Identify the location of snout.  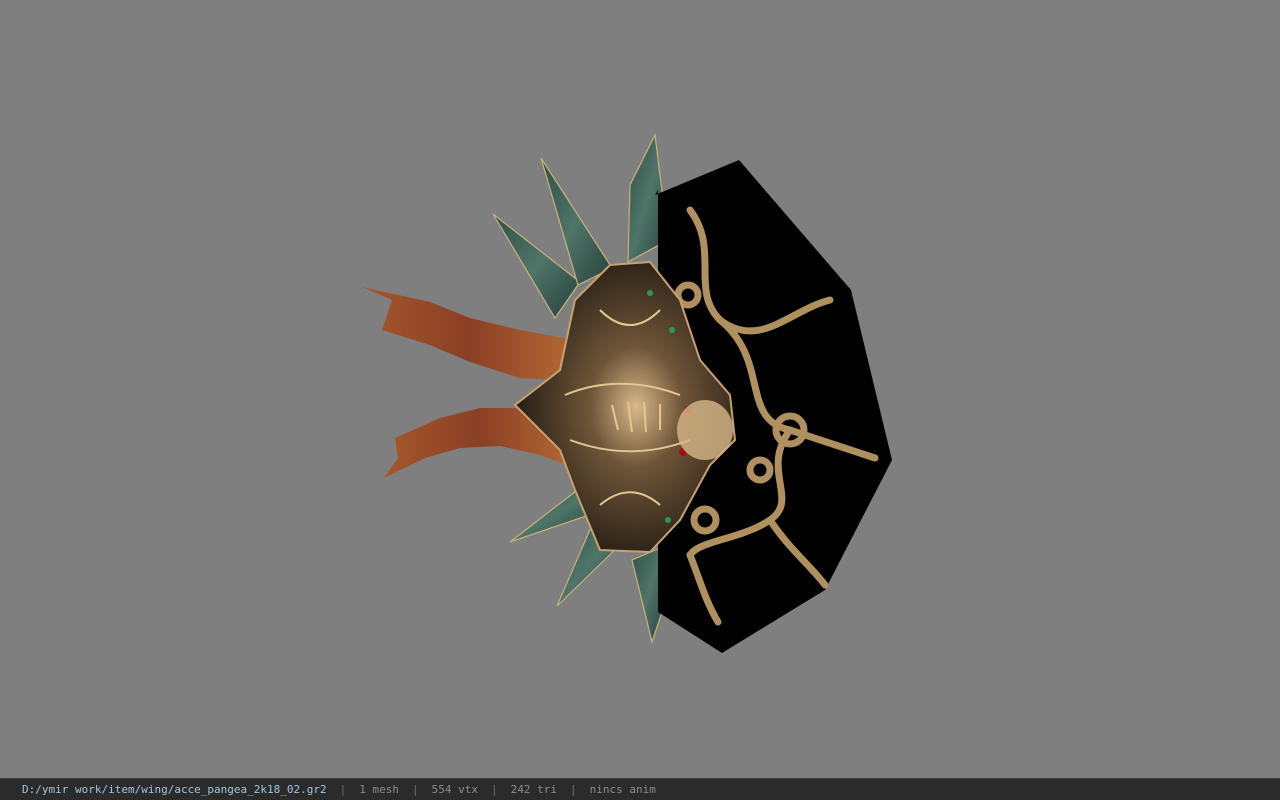
(705, 430).